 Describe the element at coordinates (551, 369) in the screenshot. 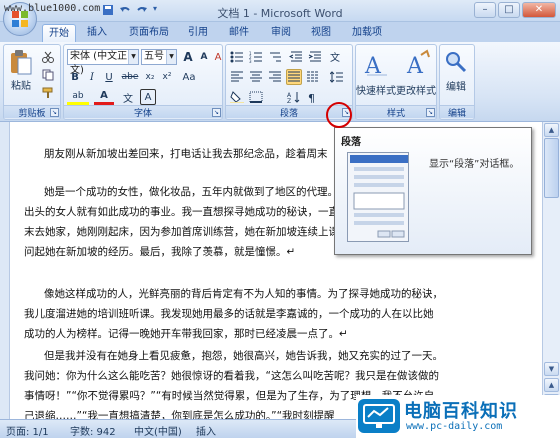

I see `scroll-down-button: ▼` at that location.